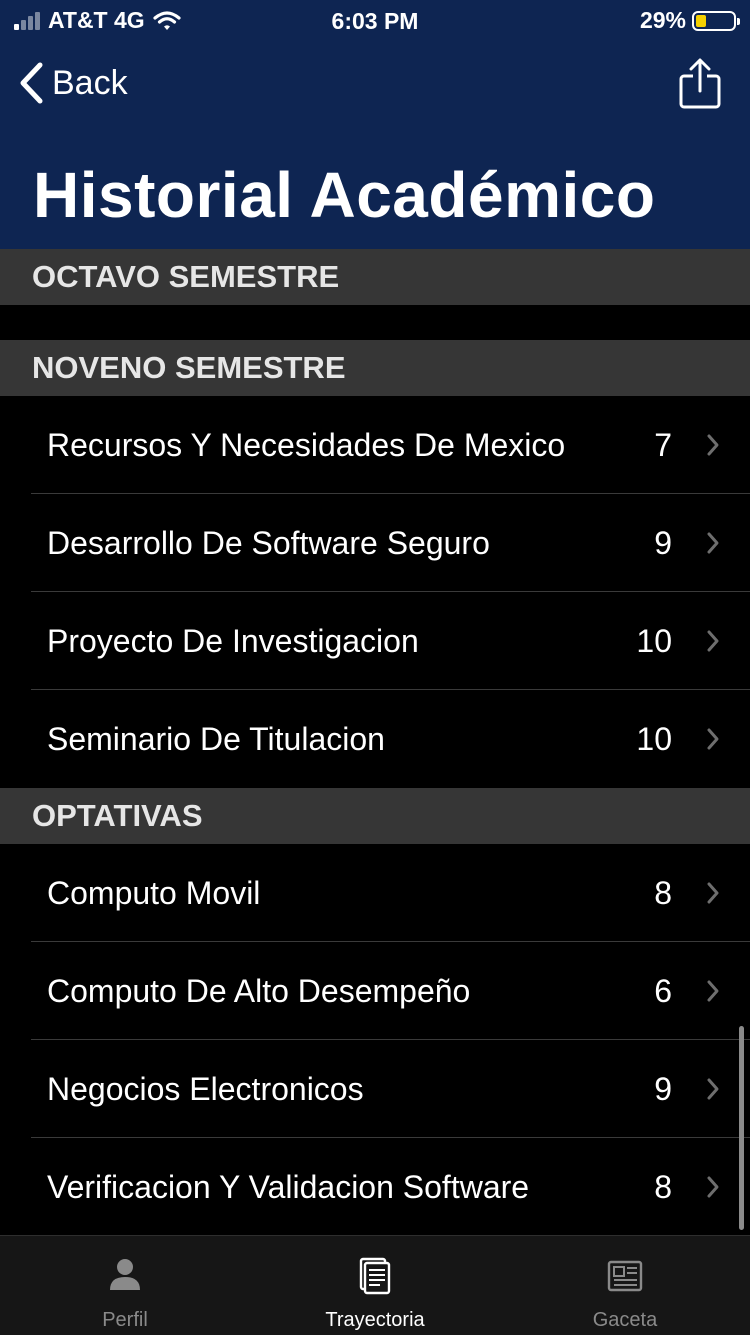  What do you see at coordinates (31, 83) in the screenshot?
I see `chevron-left-icon` at bounding box center [31, 83].